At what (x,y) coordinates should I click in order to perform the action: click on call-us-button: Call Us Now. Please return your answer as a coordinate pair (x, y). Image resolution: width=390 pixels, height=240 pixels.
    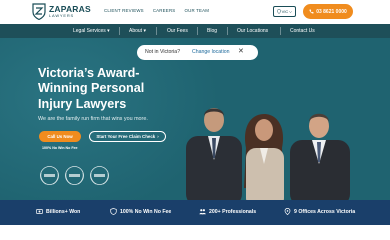
    Looking at the image, I should click on (60, 136).